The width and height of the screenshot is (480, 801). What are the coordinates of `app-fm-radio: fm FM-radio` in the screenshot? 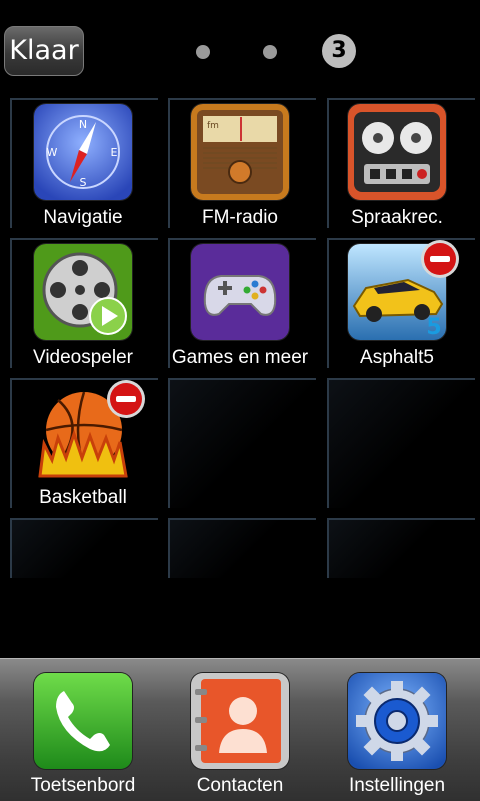 It's located at (240, 166).